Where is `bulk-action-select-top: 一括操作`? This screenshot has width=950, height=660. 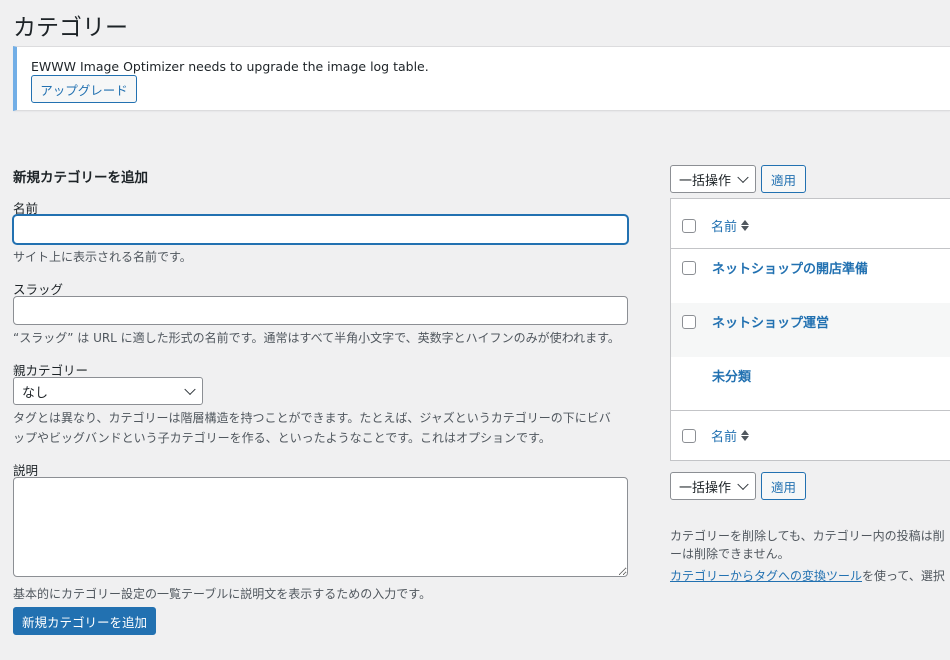 bulk-action-select-top: 一括操作 is located at coordinates (713, 179).